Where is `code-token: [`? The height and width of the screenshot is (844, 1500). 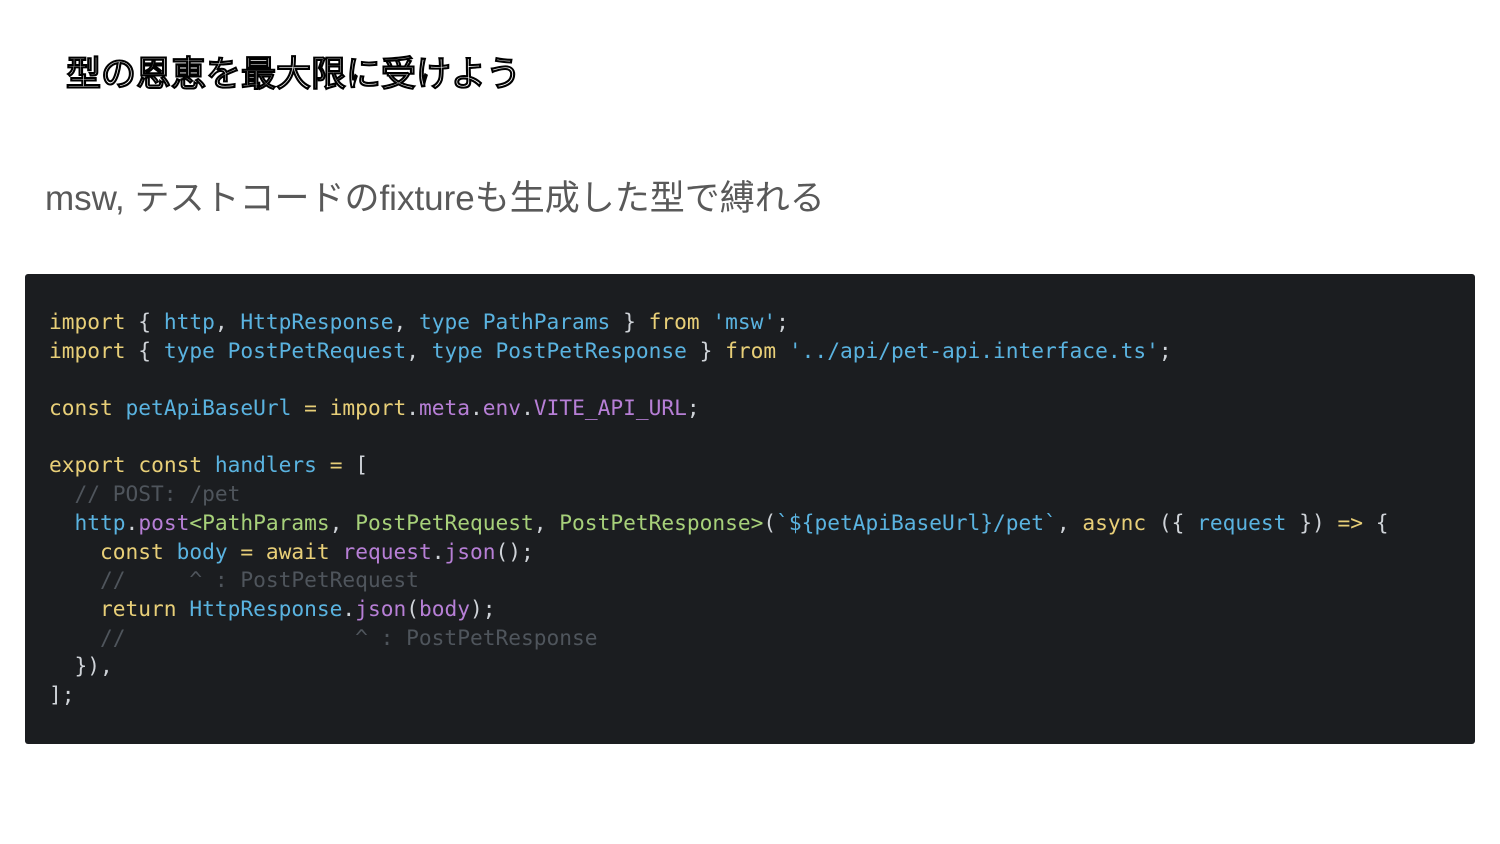
code-token: [ is located at coordinates (355, 465).